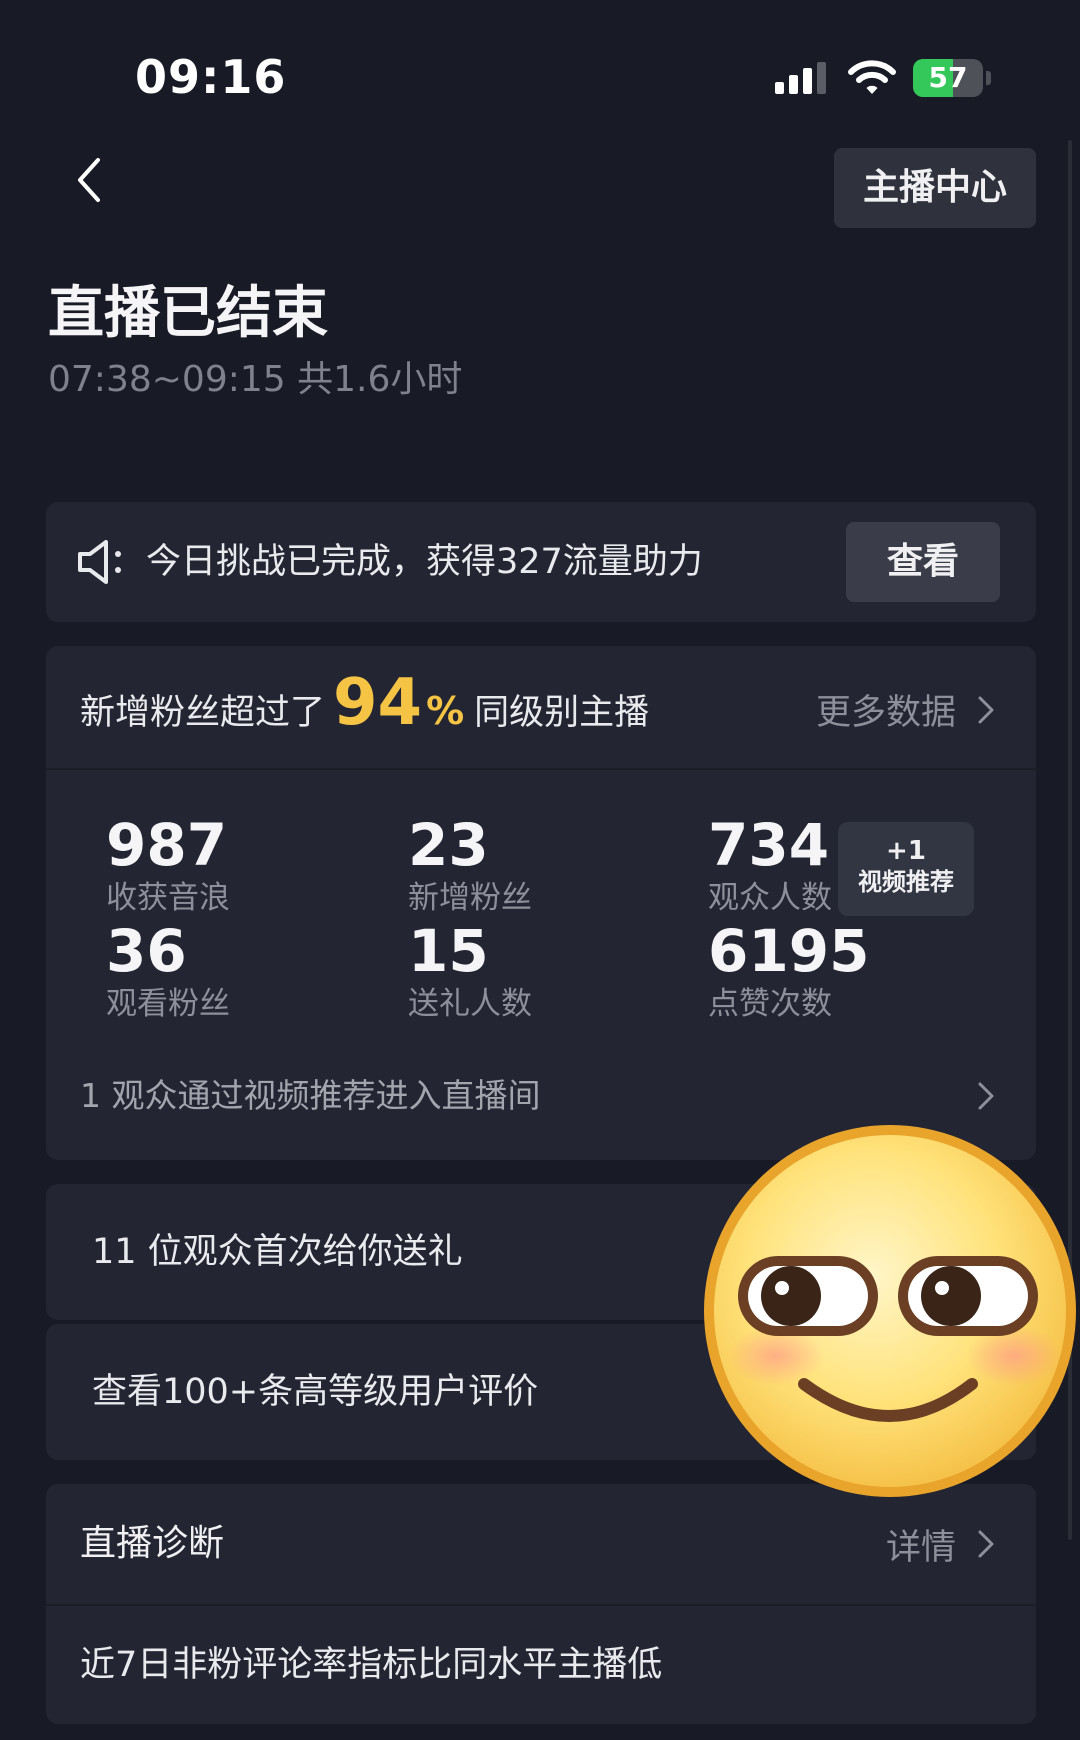  Describe the element at coordinates (167, 845) in the screenshot. I see `stat-value: 987` at that location.